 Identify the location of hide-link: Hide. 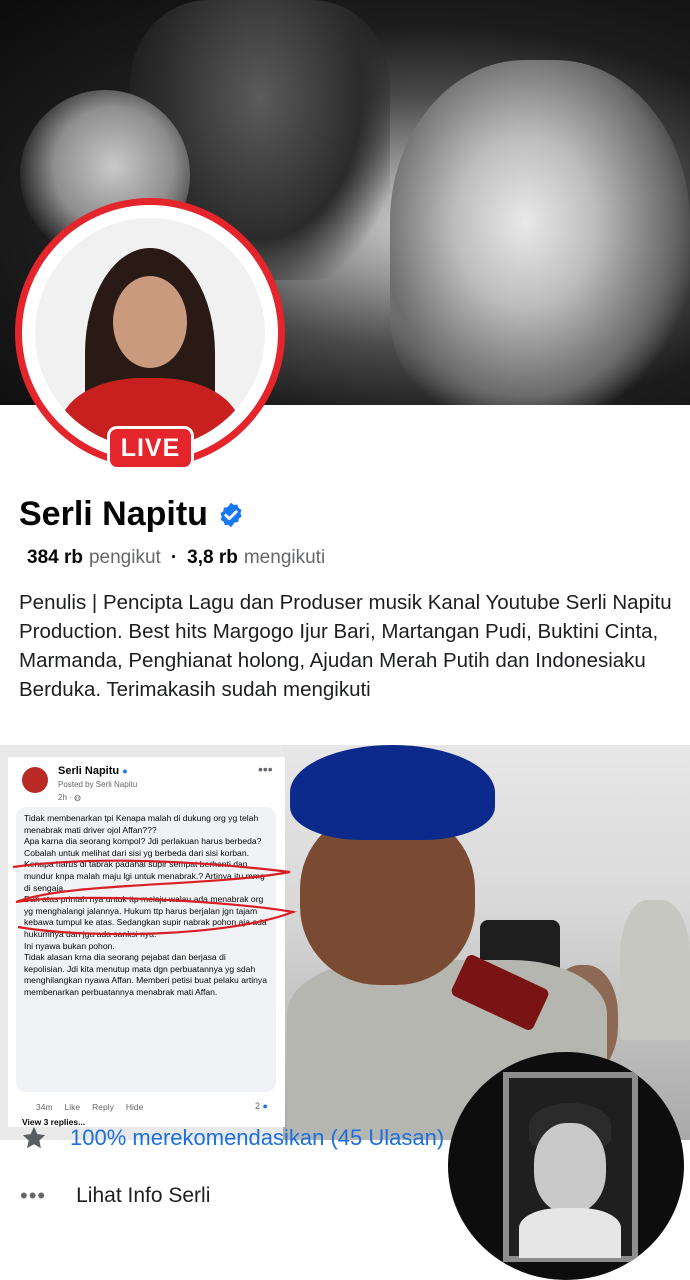
(134, 1107).